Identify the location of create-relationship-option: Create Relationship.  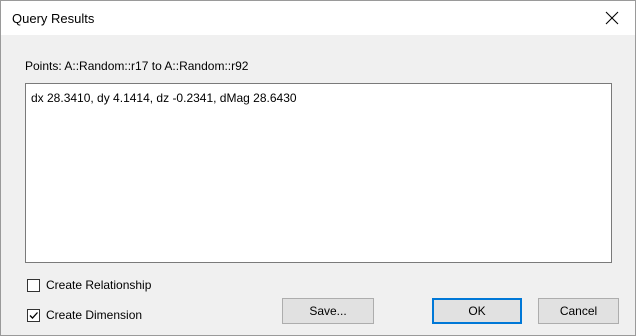
(89, 285).